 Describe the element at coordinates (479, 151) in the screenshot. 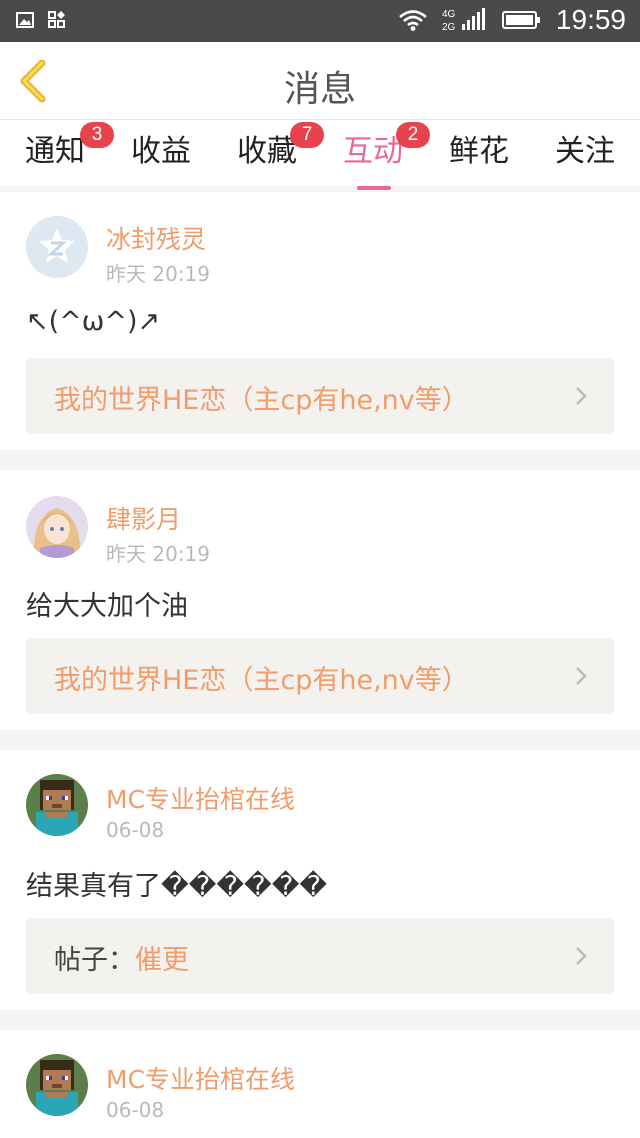

I see `tab-label: 鲜花` at that location.